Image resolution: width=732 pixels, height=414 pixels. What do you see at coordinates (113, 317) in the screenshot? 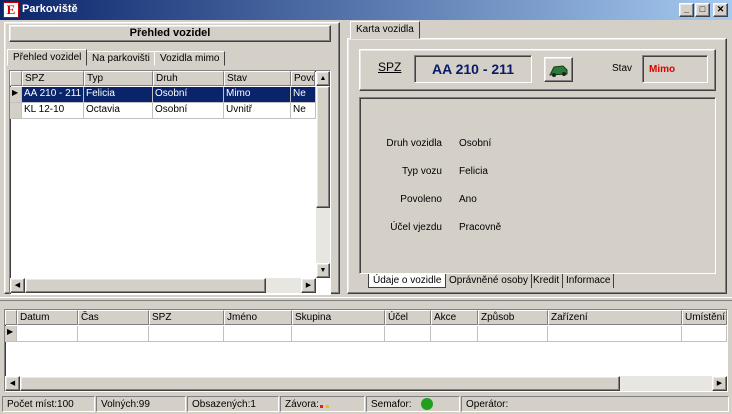
I see `col-header-cas: Čas` at bounding box center [113, 317].